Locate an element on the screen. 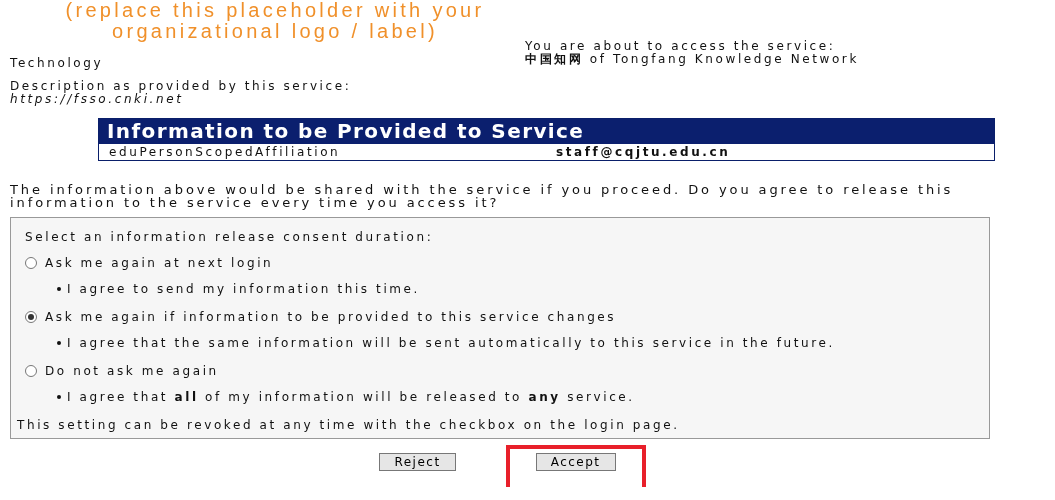 This screenshot has width=1055, height=500. option-label: Ask me again at next login is located at coordinates (159, 263).